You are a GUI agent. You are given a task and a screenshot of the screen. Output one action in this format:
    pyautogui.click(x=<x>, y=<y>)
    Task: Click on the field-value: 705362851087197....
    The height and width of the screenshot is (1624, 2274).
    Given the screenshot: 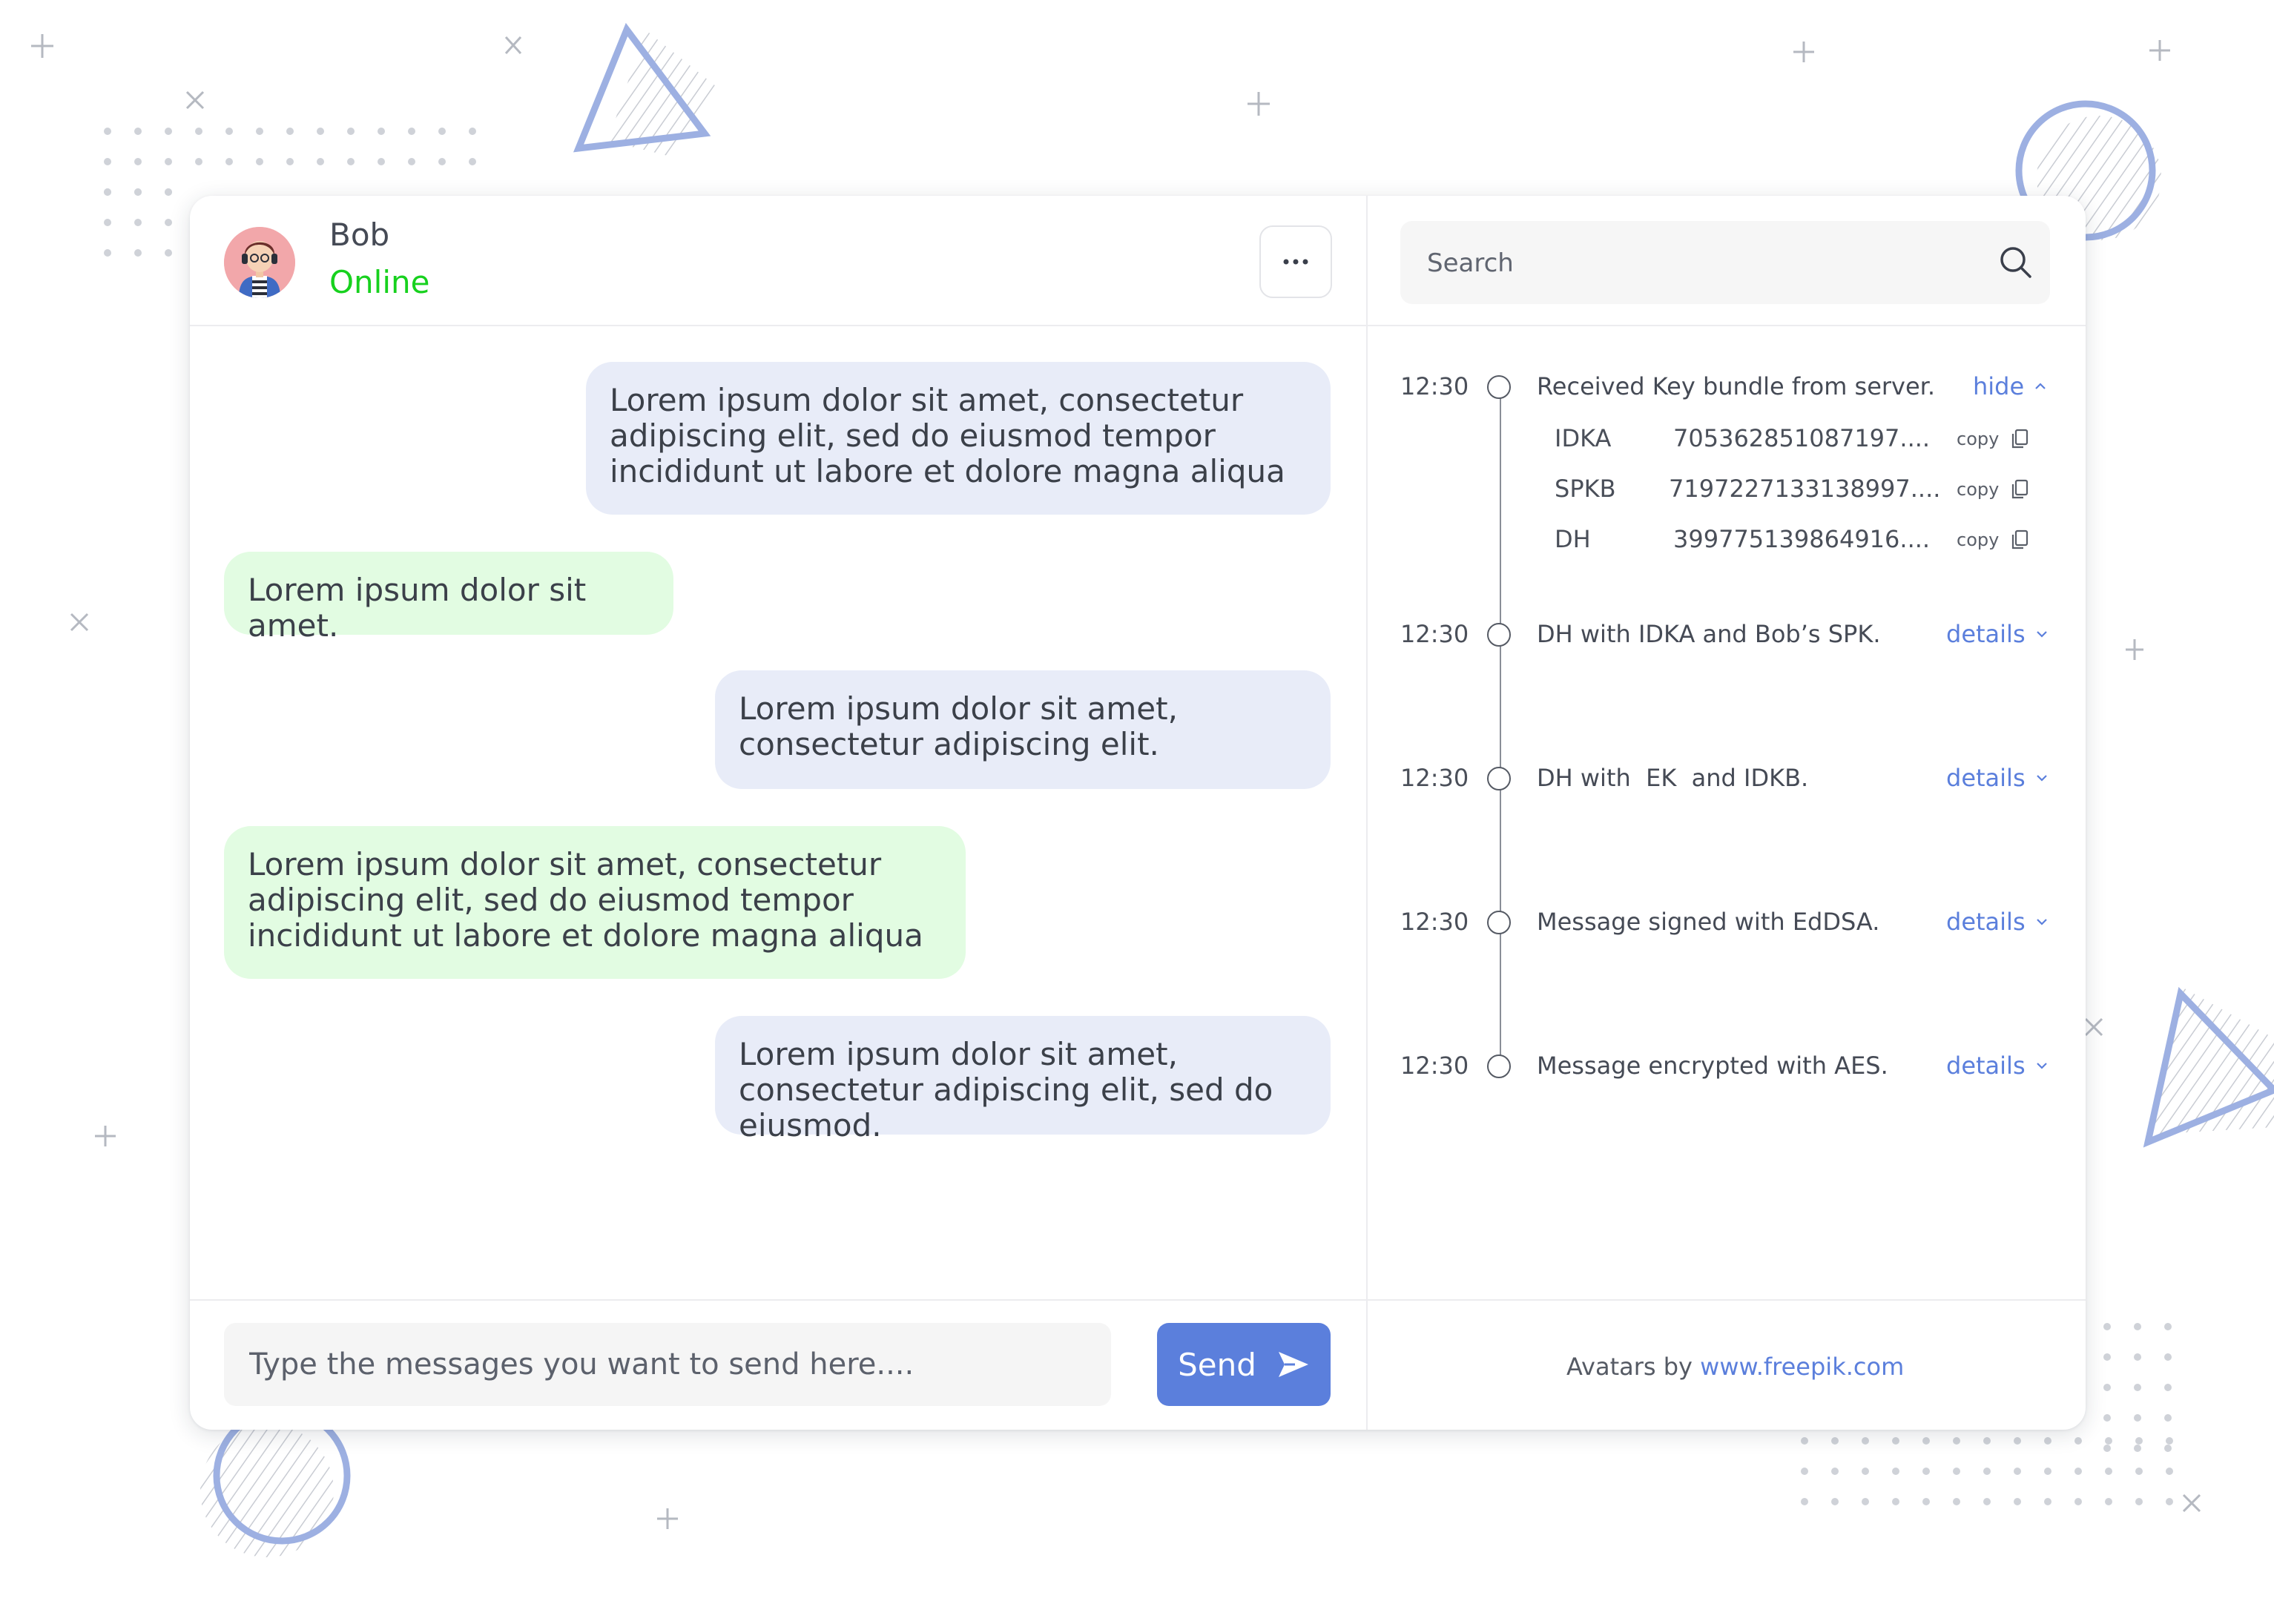 What is the action you would take?
    pyautogui.click(x=1802, y=438)
    